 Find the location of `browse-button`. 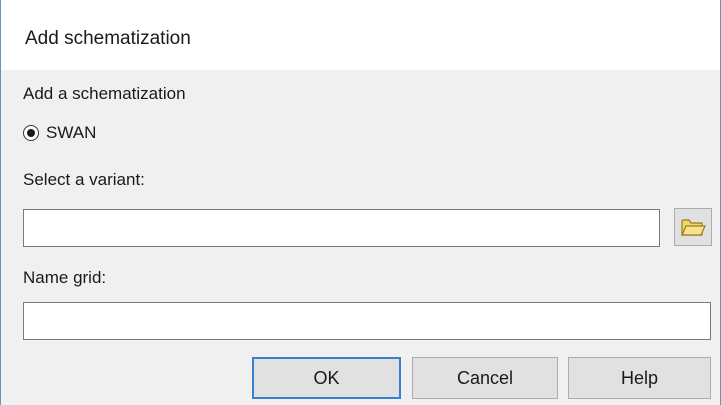

browse-button is located at coordinates (693, 227).